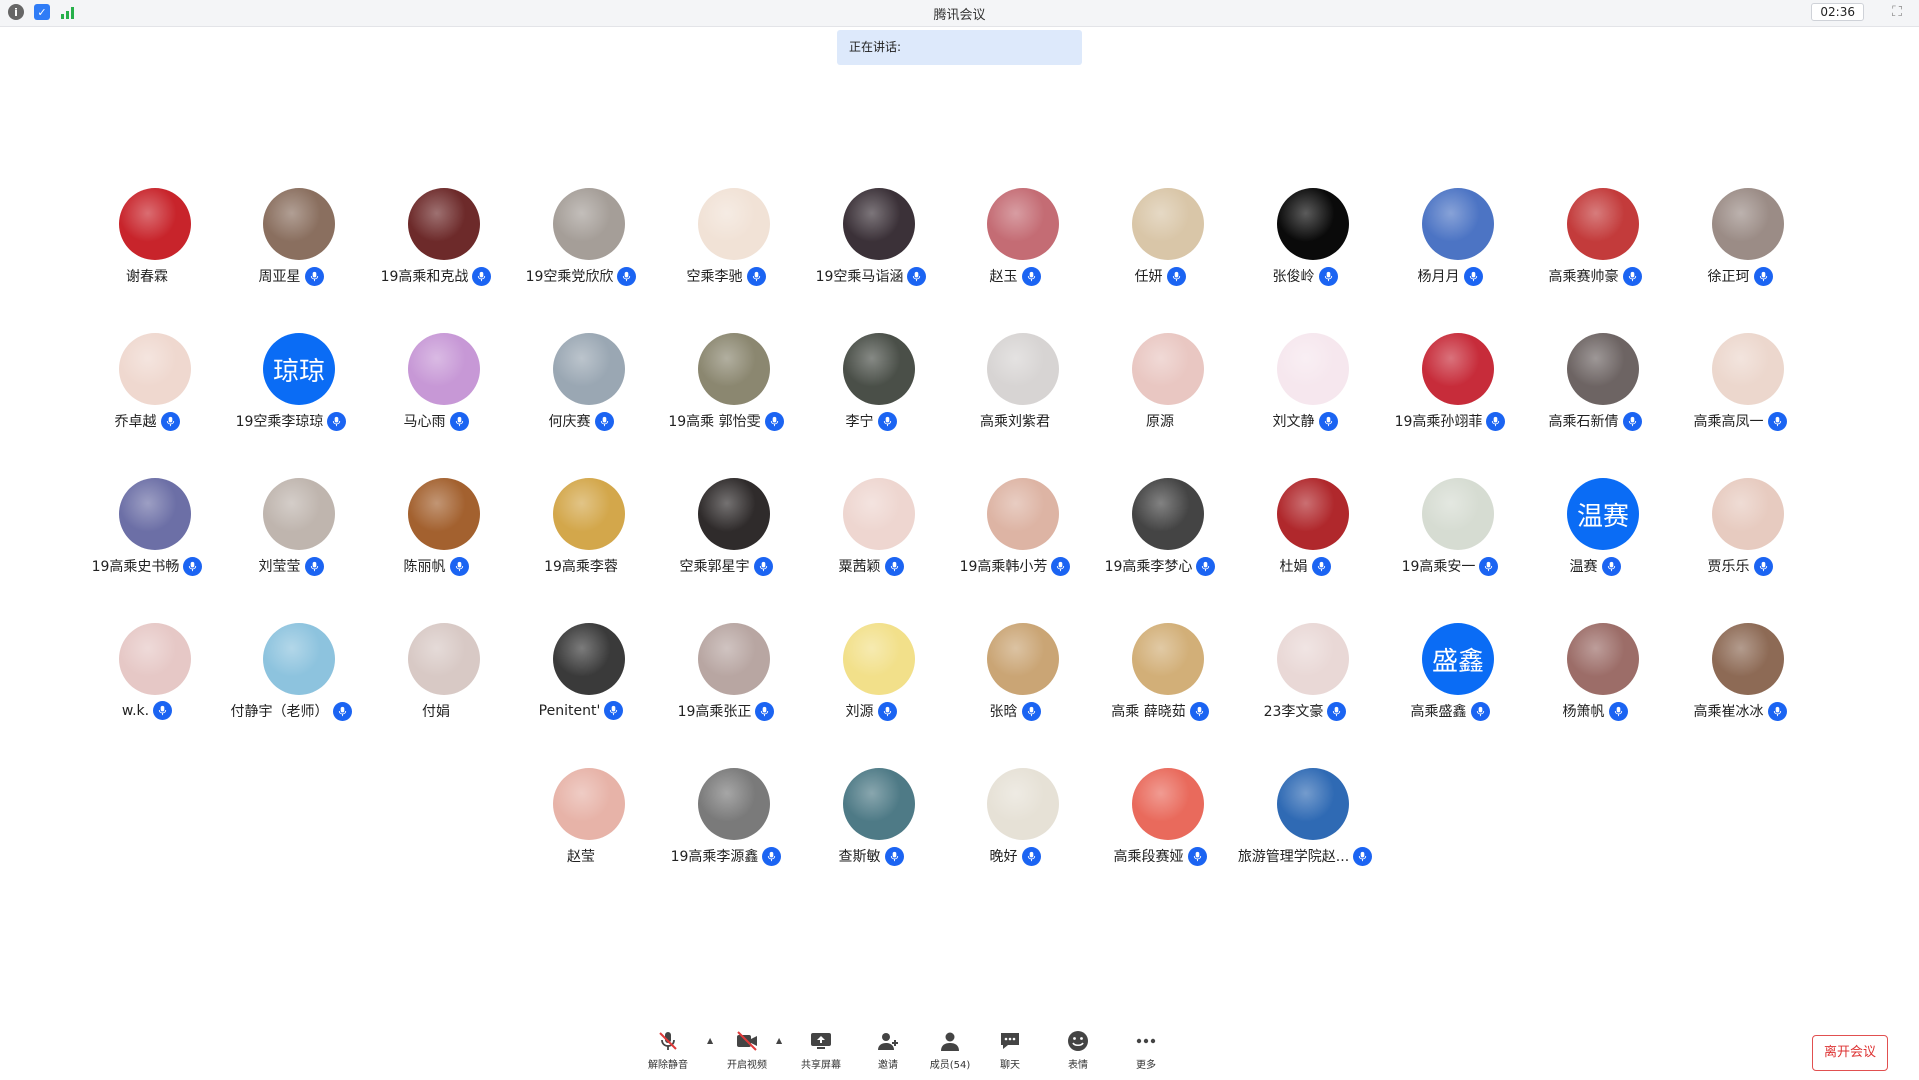 The width and height of the screenshot is (1919, 1080). Describe the element at coordinates (1305, 683) in the screenshot. I see `participant-tile: 23李文豪` at that location.